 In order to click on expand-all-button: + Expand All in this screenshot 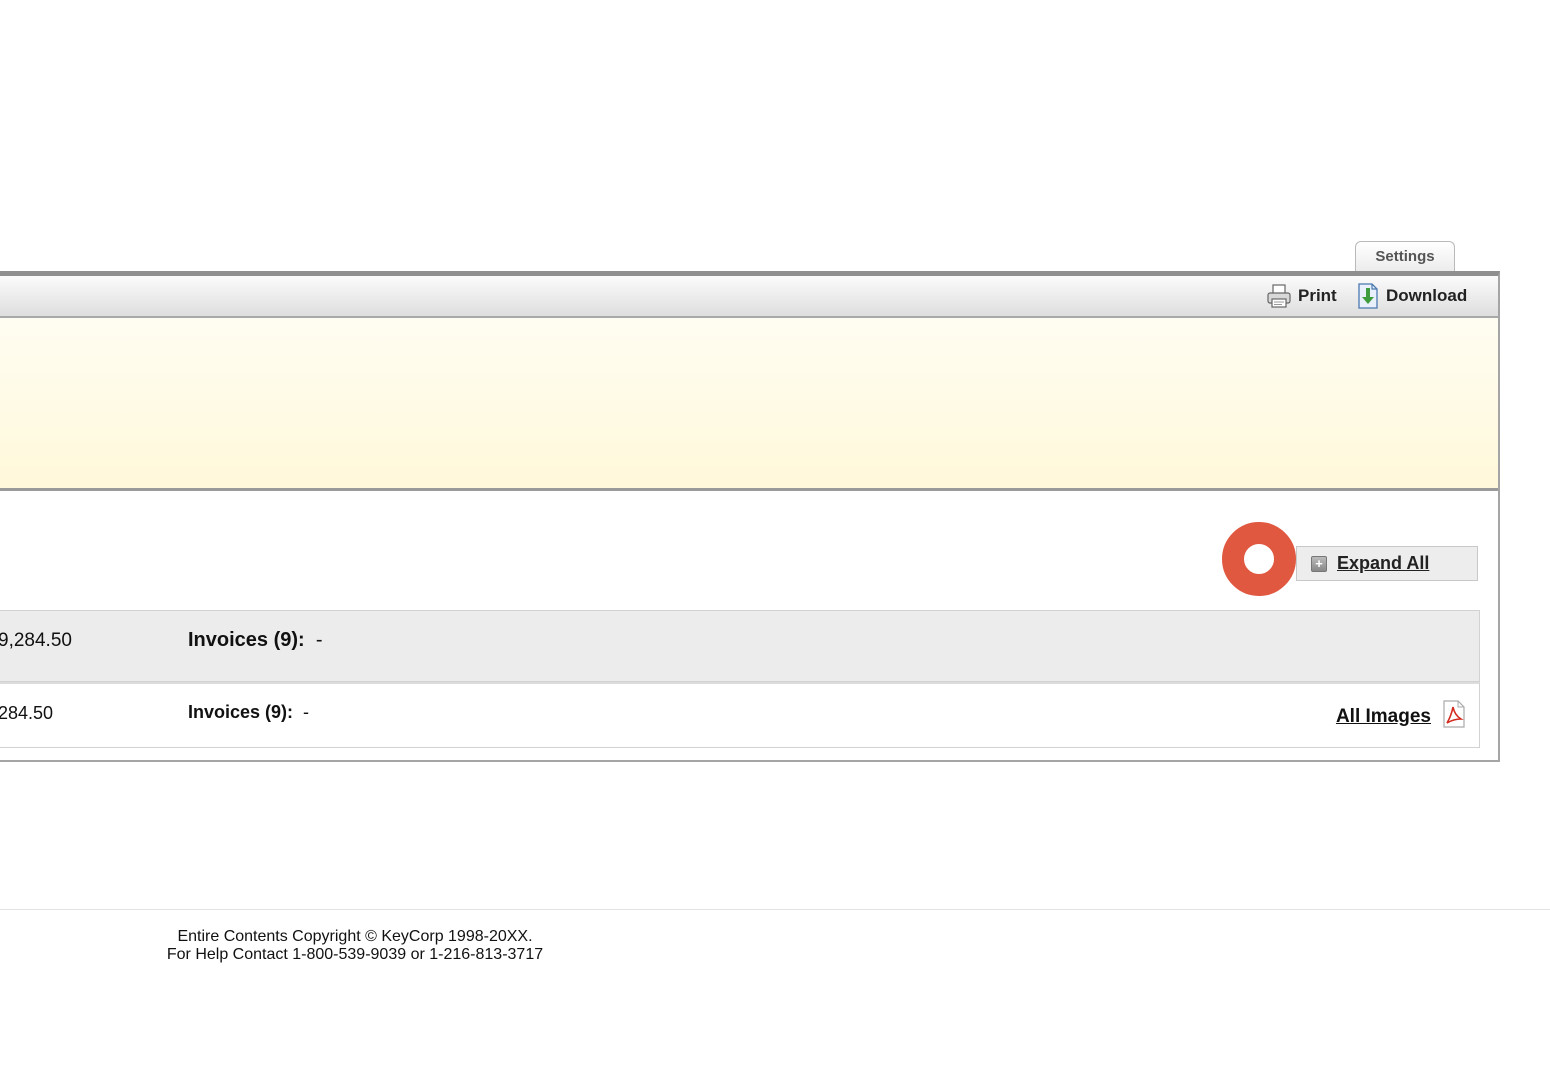, I will do `click(1387, 563)`.